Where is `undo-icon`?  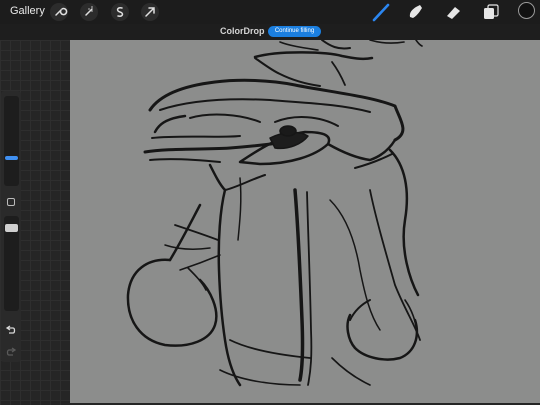 undo-icon is located at coordinates (11, 328).